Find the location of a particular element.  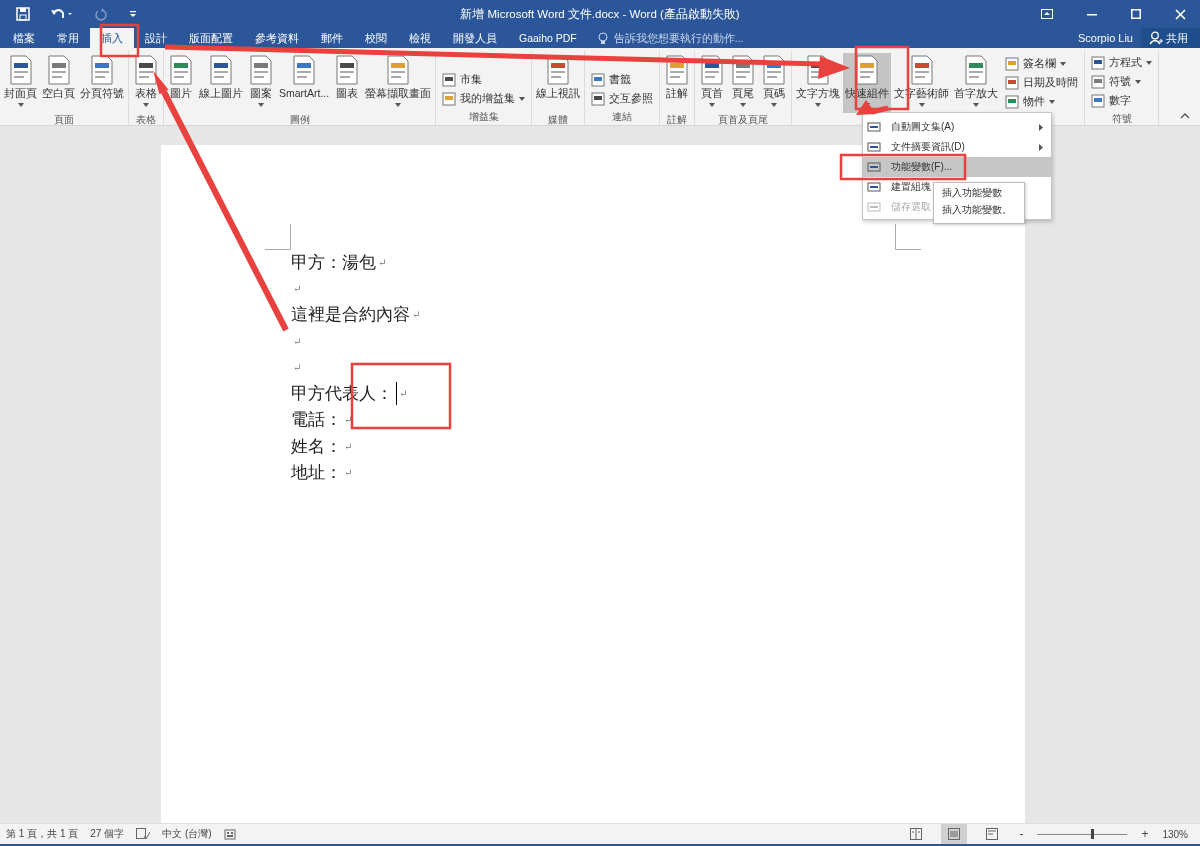

group-label: 媒體 is located at coordinates (558, 120).